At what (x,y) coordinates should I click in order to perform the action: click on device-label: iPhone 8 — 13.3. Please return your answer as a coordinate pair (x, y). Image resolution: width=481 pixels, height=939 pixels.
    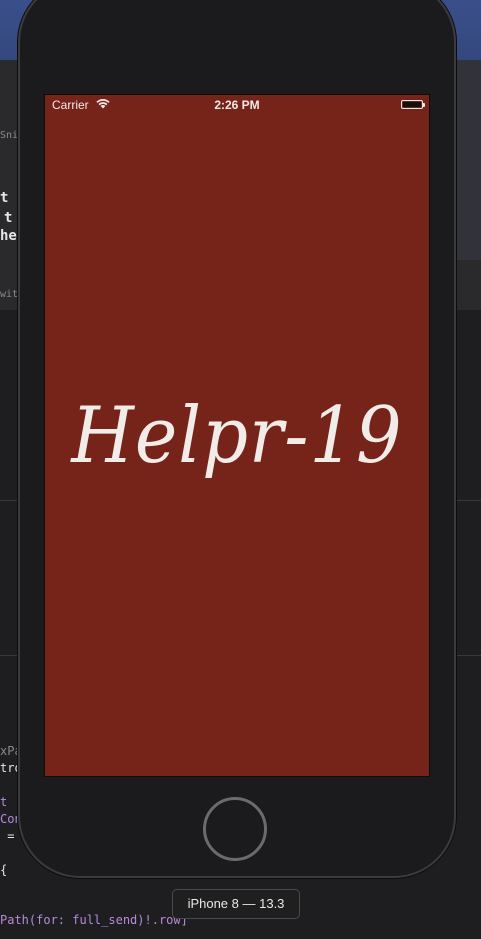
    Looking at the image, I should click on (236, 904).